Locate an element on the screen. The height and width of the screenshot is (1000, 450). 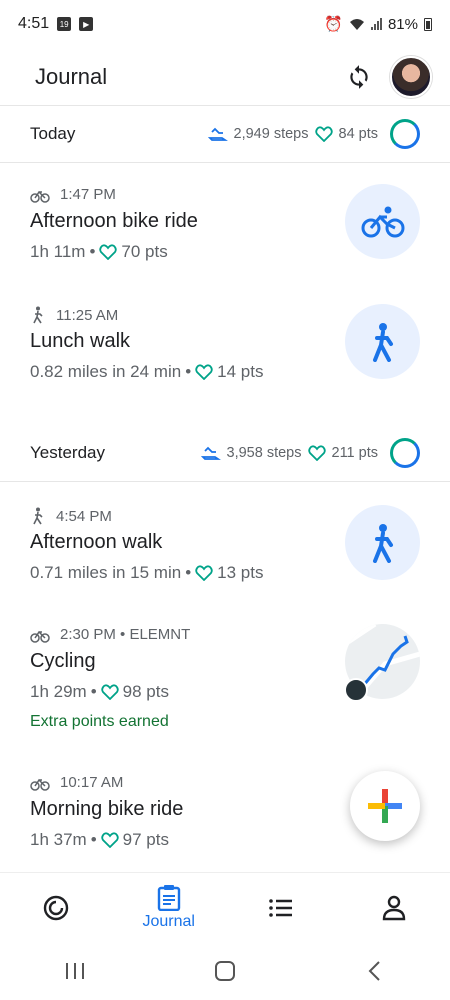
plus-icon is located at coordinates (385, 806).